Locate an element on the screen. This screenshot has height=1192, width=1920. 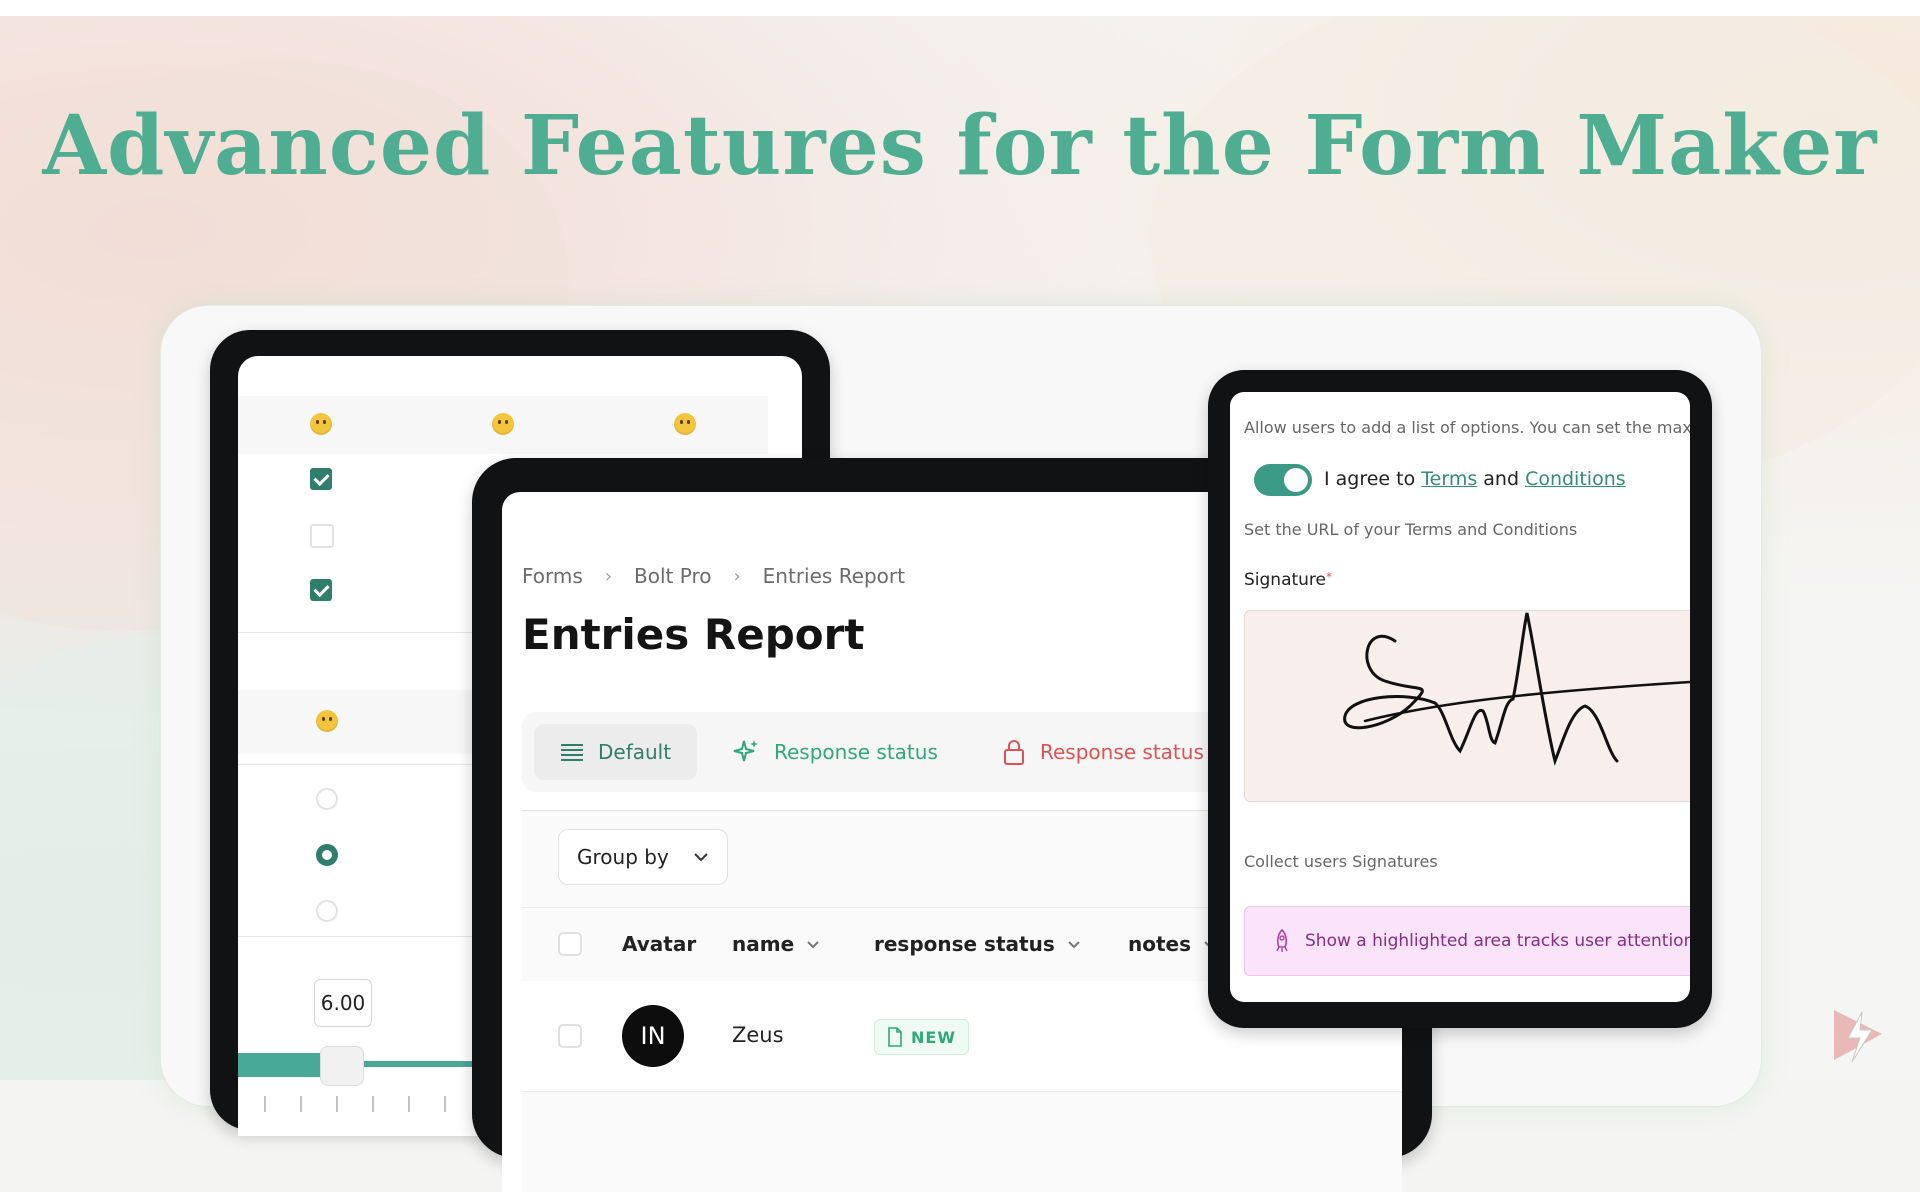
required-mark: * is located at coordinates (1329, 577).